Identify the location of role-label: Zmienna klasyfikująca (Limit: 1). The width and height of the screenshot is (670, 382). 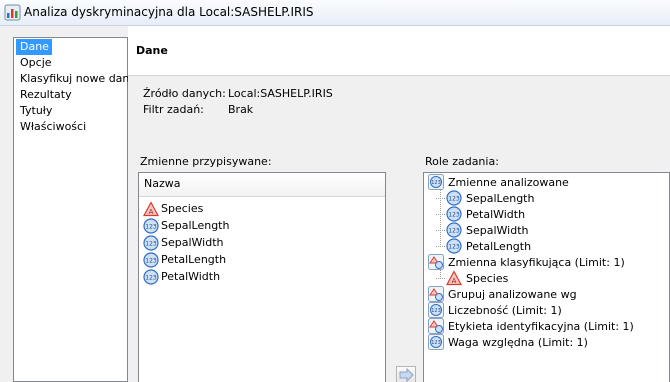
(536, 262).